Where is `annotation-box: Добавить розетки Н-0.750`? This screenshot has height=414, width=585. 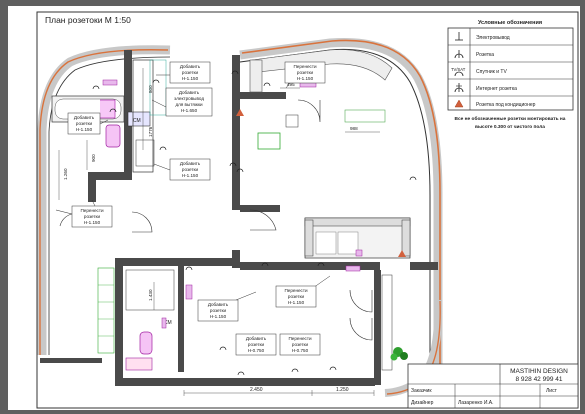
annotation-box: Добавить розетки Н-0.750 is located at coordinates (256, 344).